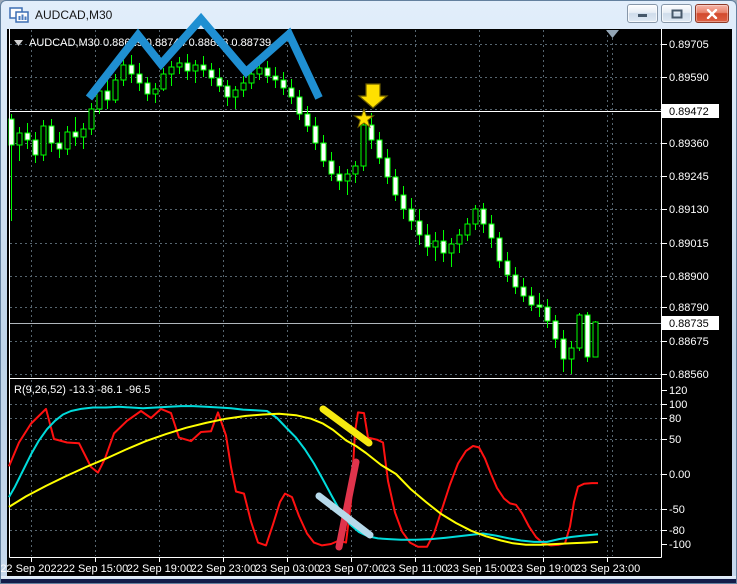 The height and width of the screenshot is (584, 737). I want to click on time-label: 23 Sep 07:00, so click(351, 569).